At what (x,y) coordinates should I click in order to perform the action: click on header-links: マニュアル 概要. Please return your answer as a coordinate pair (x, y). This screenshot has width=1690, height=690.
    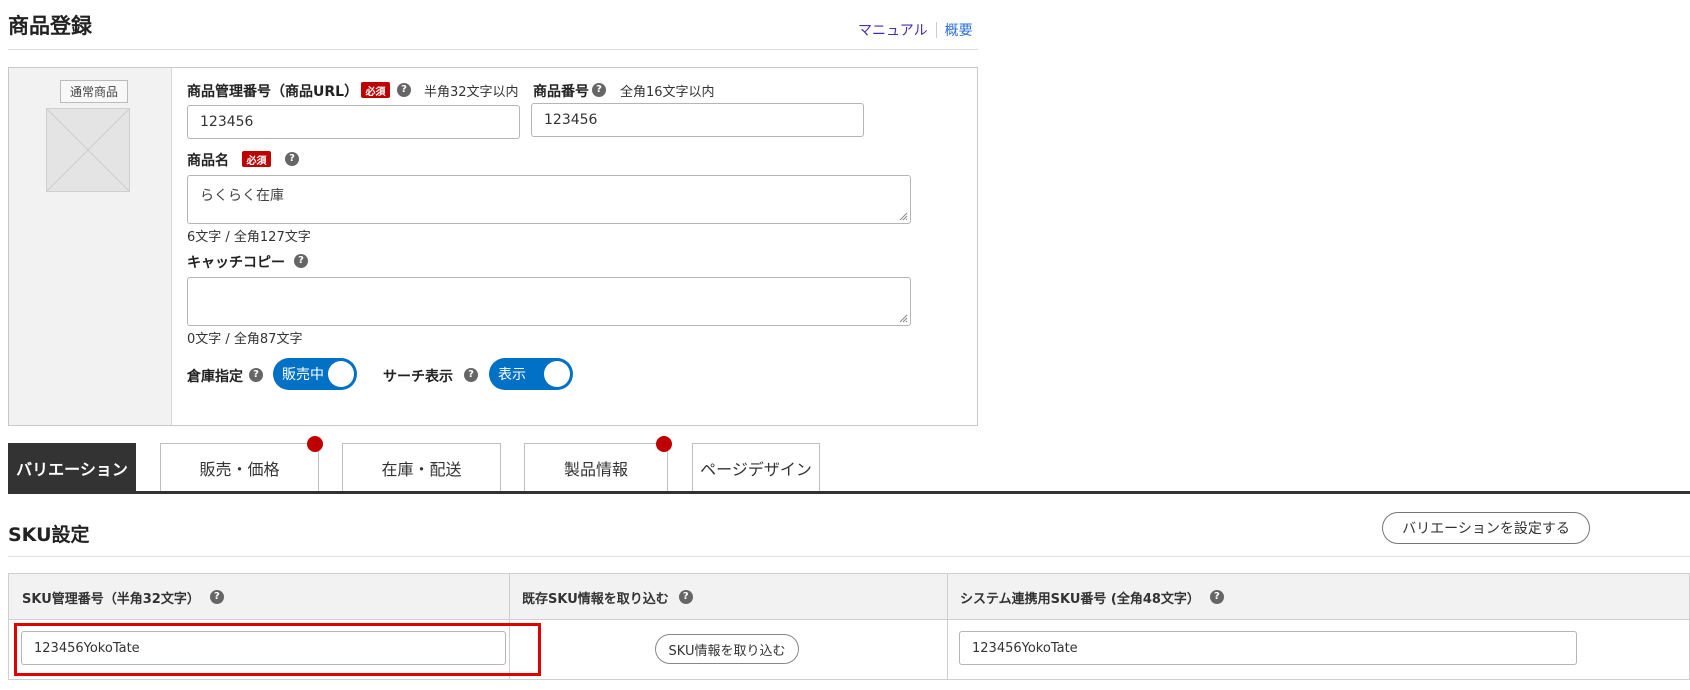
    Looking at the image, I should click on (915, 30).